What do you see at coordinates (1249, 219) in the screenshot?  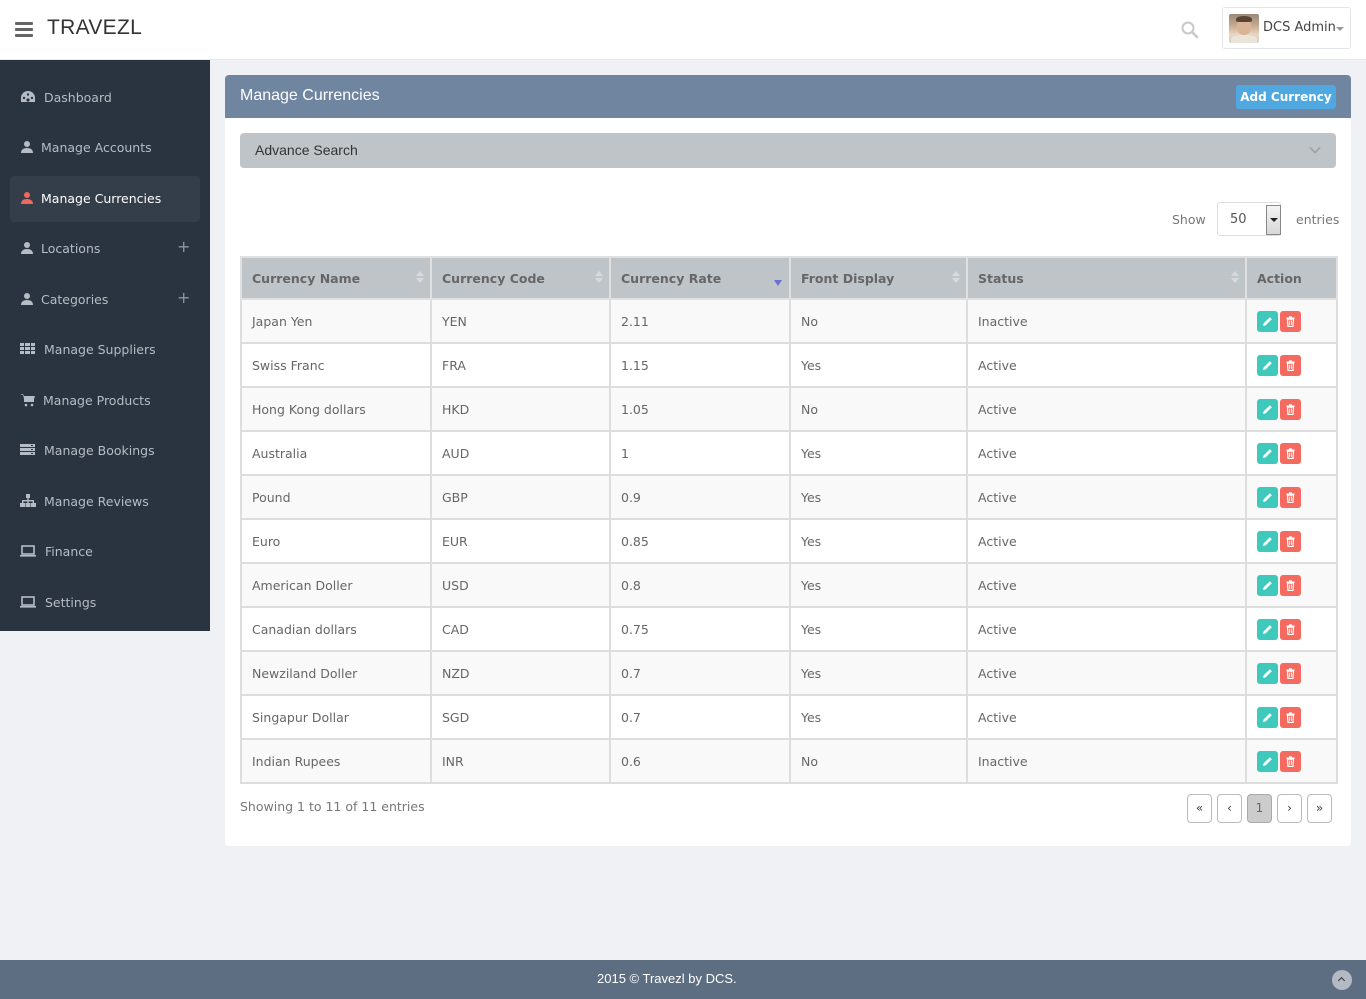 I see `entries-per-page-select: 50` at bounding box center [1249, 219].